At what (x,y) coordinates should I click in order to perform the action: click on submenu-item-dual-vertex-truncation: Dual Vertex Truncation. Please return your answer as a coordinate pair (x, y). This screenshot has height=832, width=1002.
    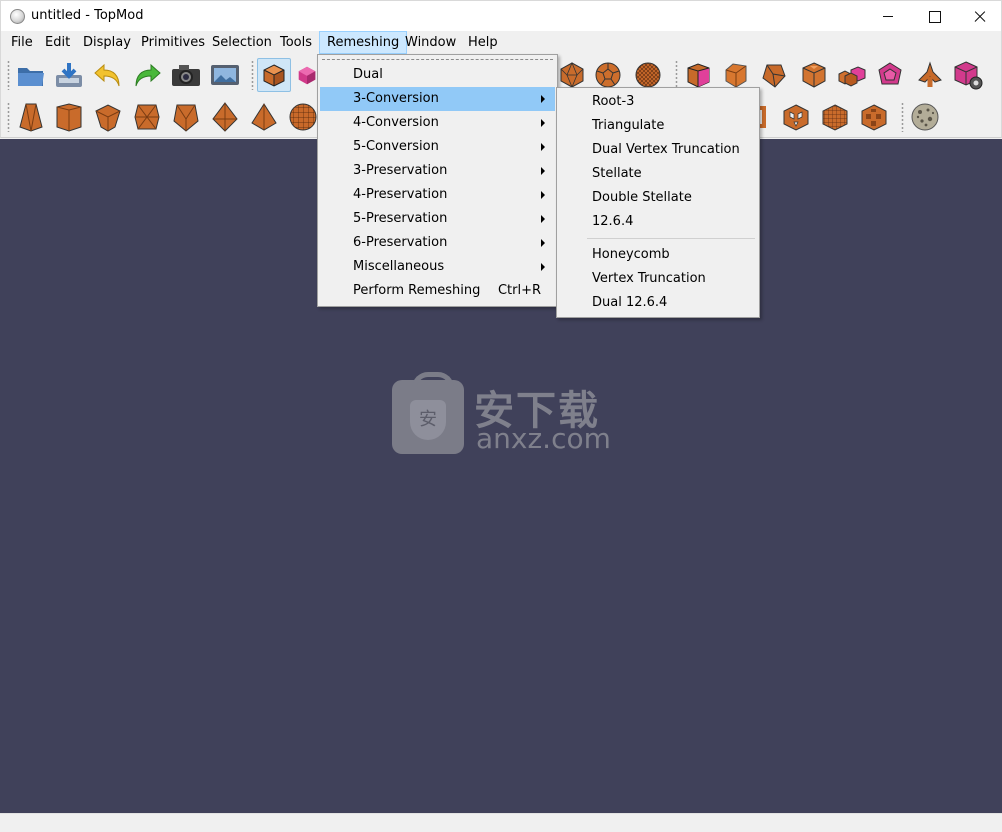
    Looking at the image, I should click on (658, 150).